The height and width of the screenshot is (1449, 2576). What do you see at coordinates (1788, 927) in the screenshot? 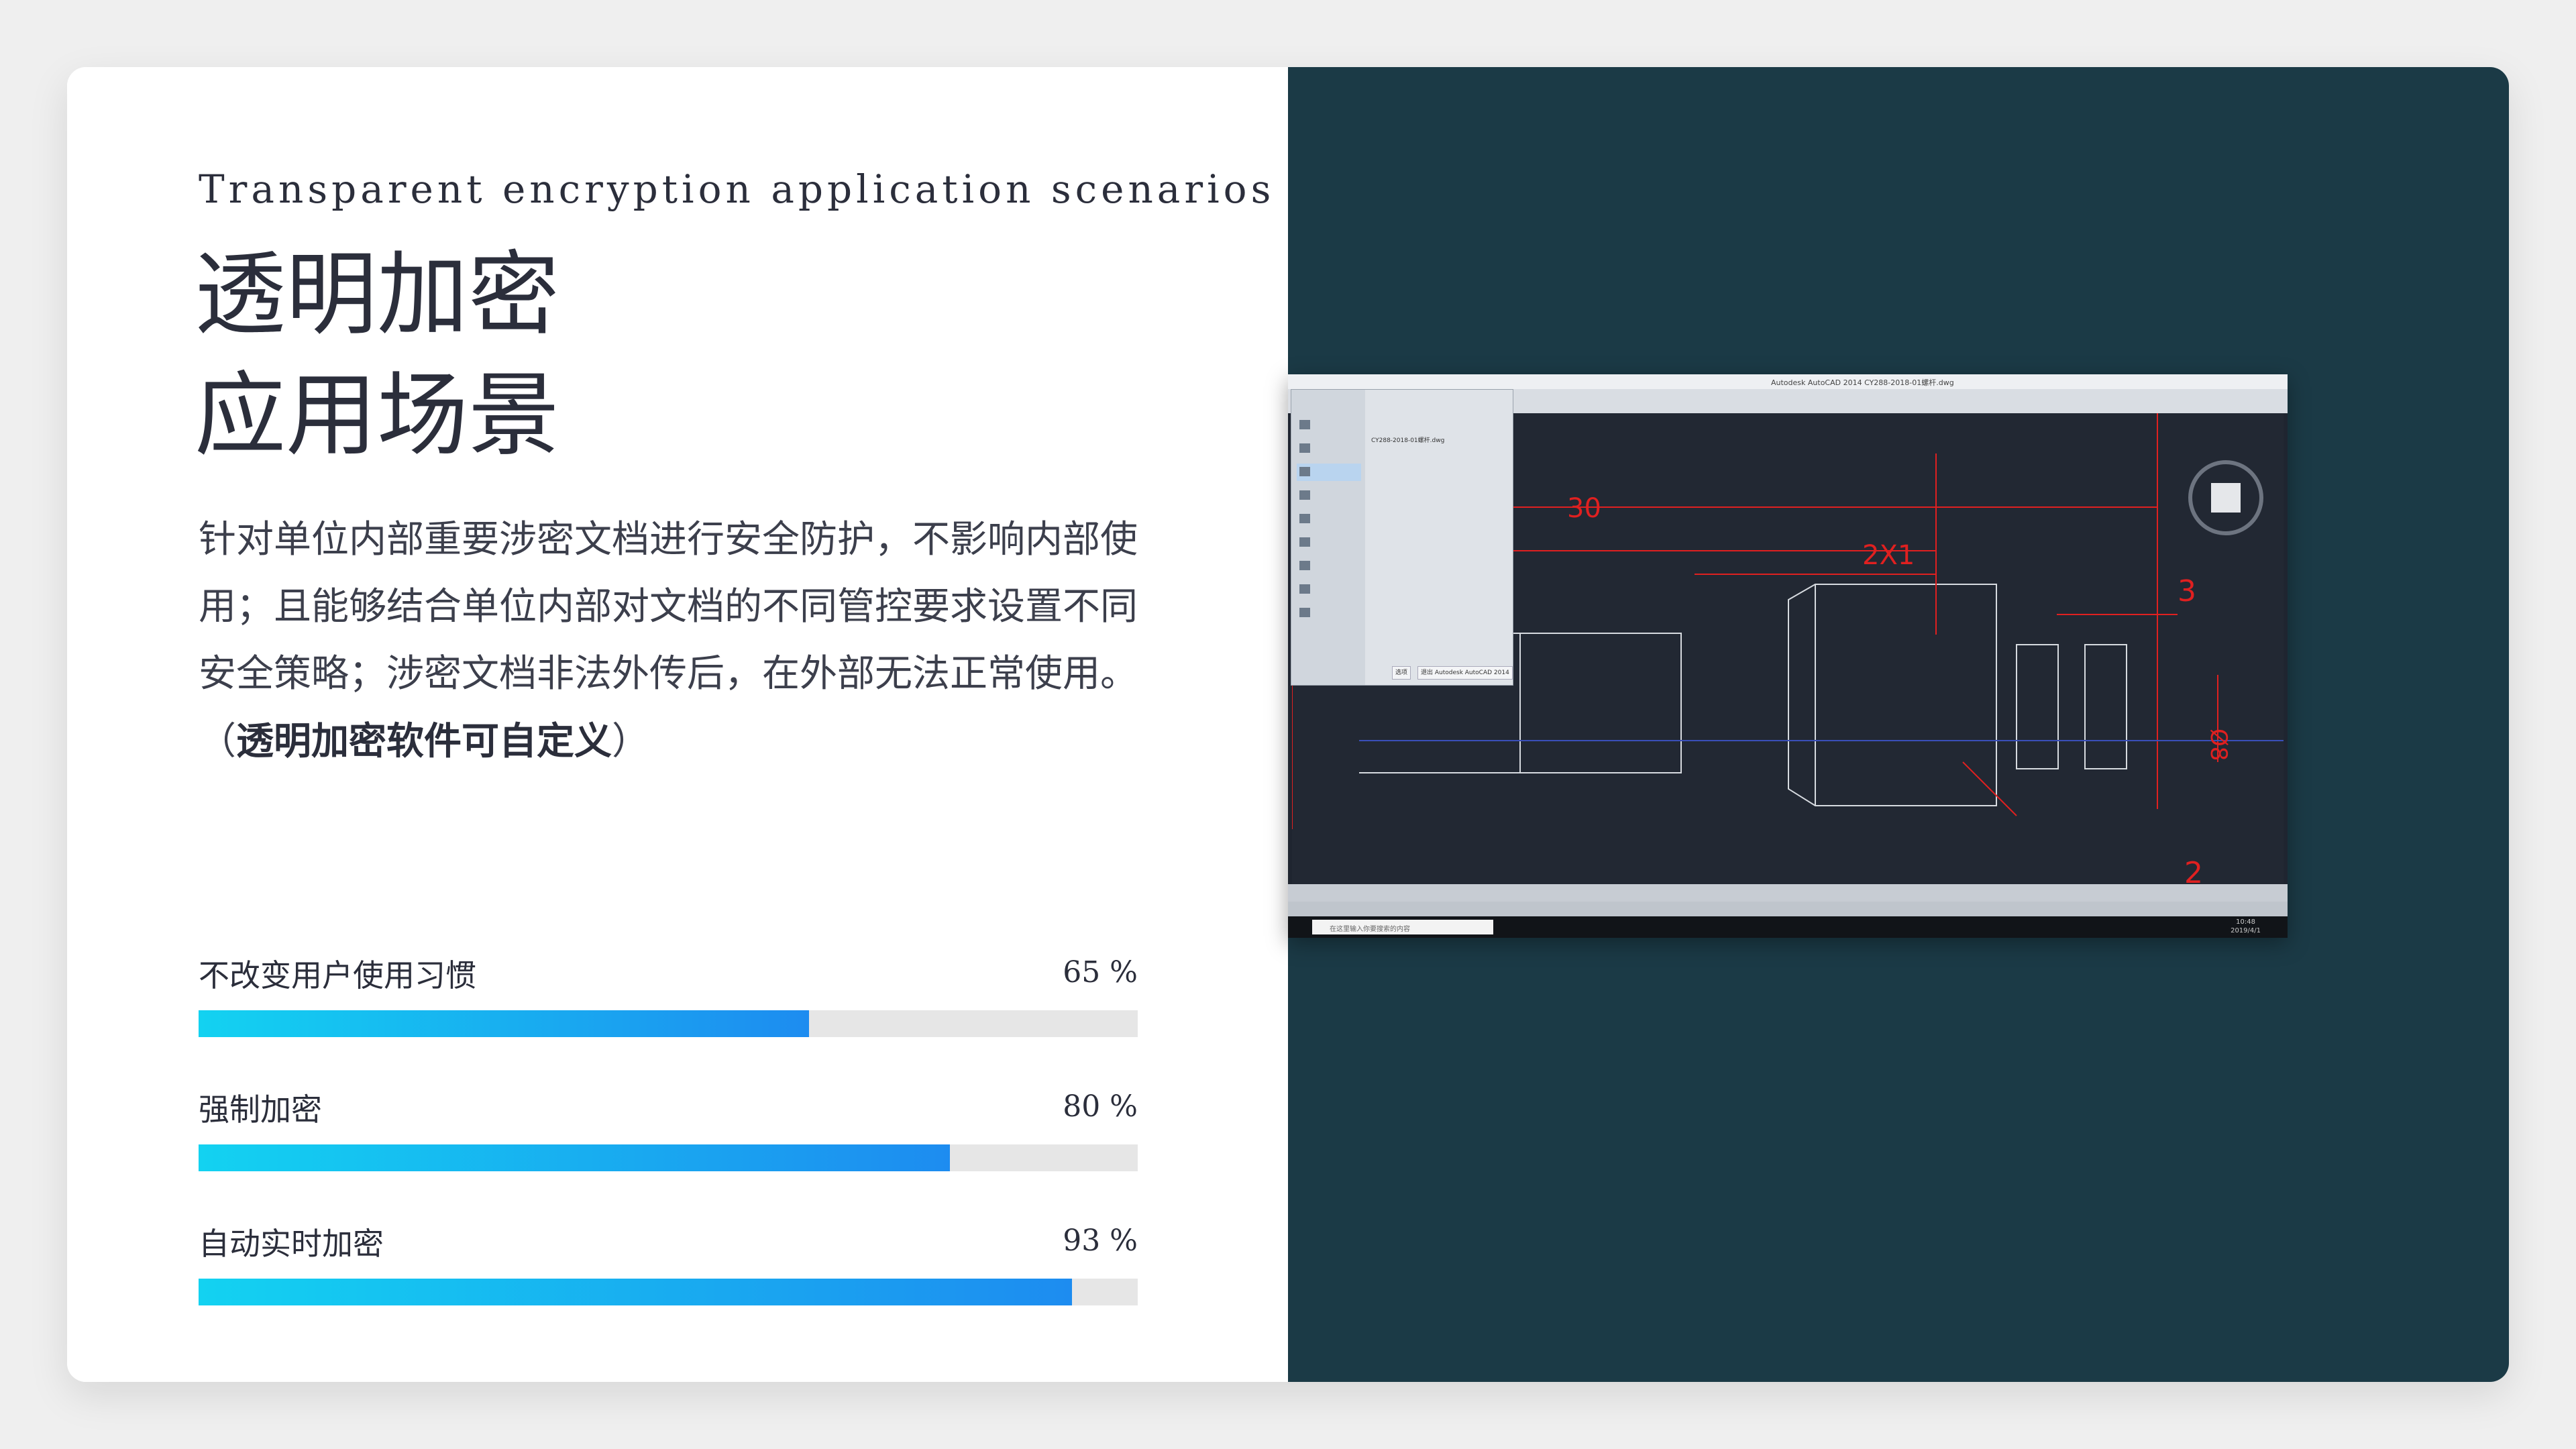
I see `windows-taskbar: 在这里输入你要搜索的内容 10:48 2019/4/1` at bounding box center [1788, 927].